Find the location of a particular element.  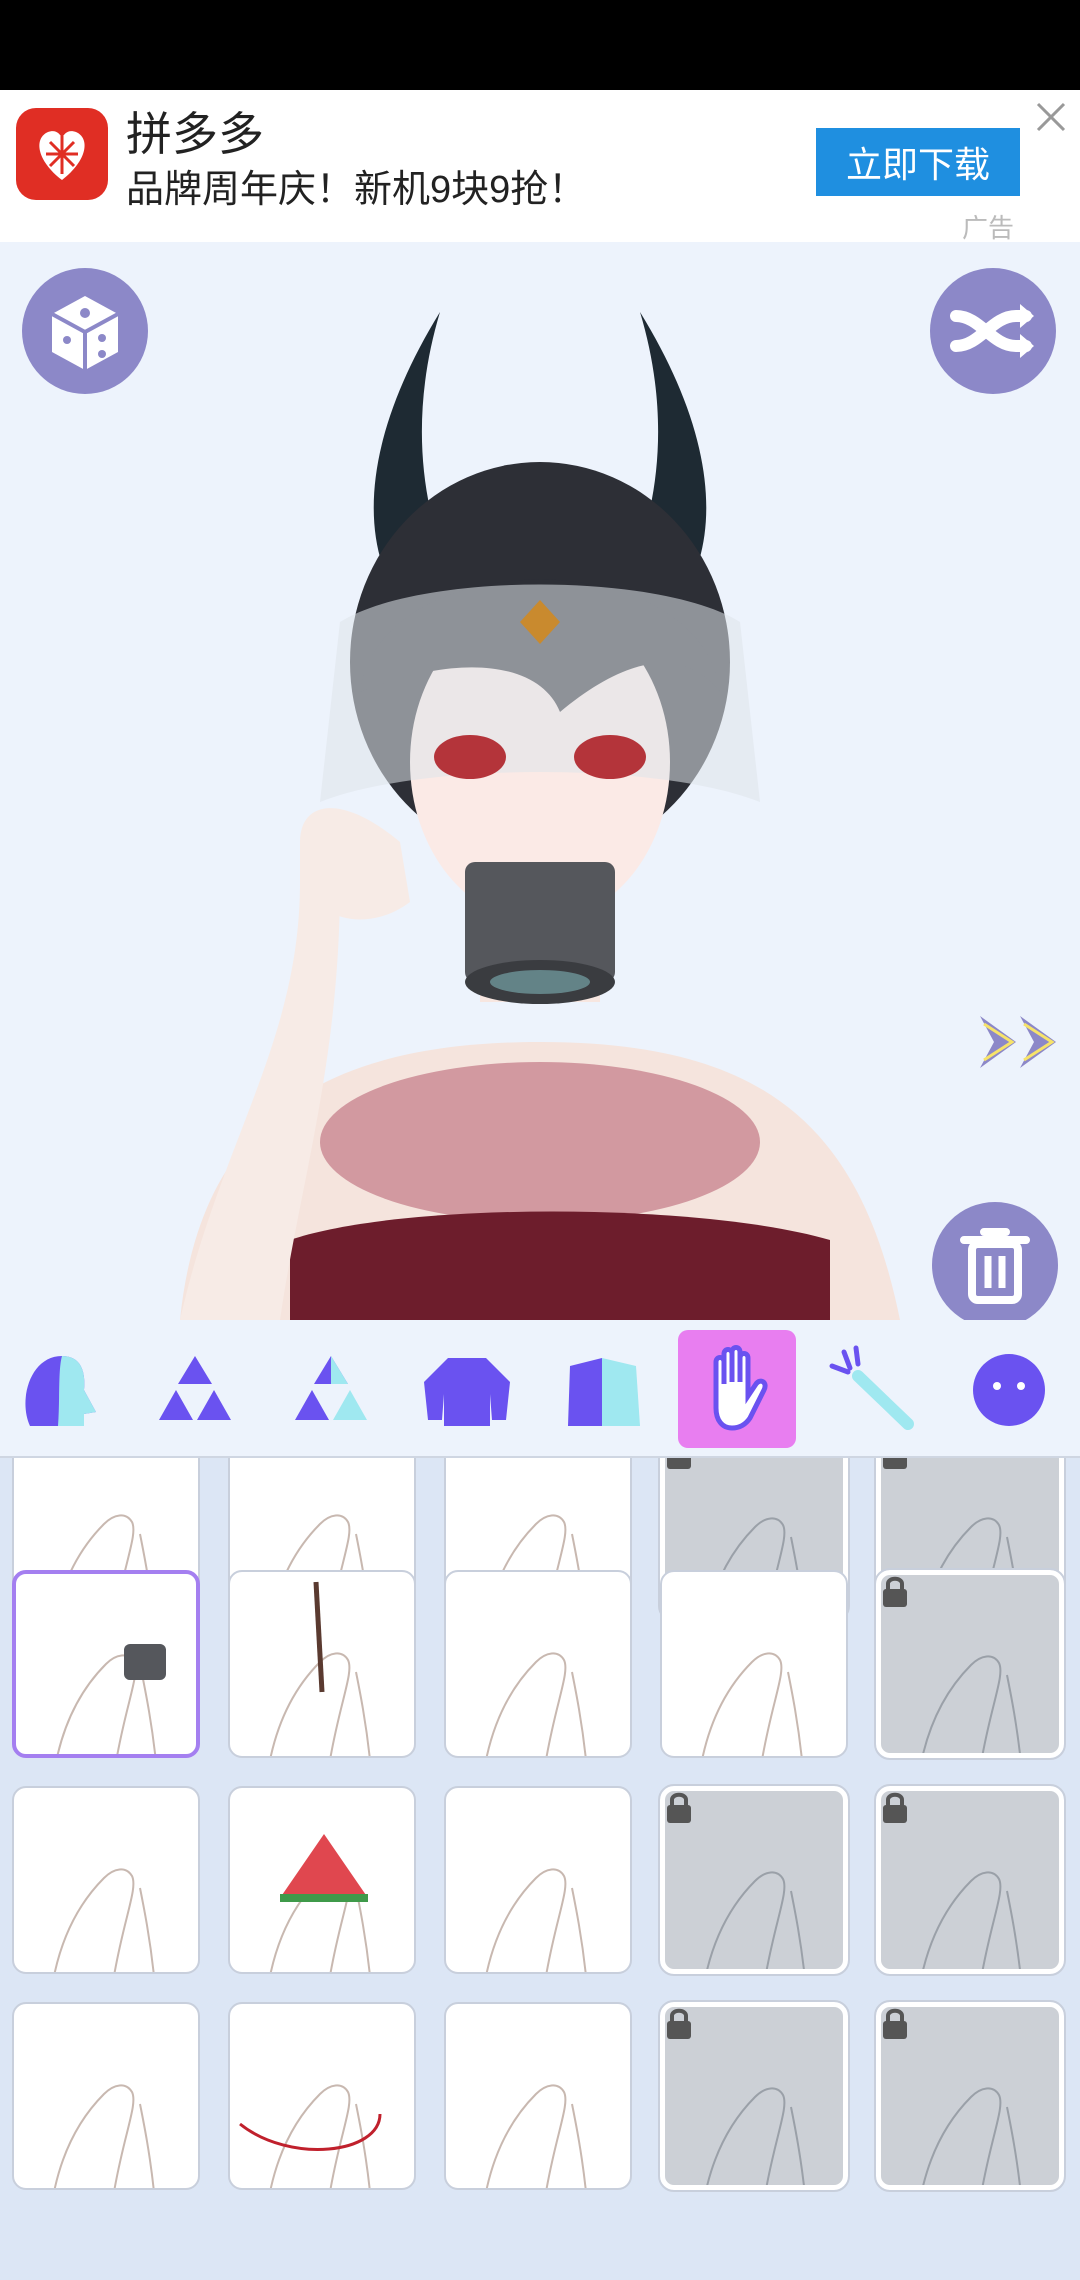

hands-raised-thumbnail is located at coordinates (536, 2136).